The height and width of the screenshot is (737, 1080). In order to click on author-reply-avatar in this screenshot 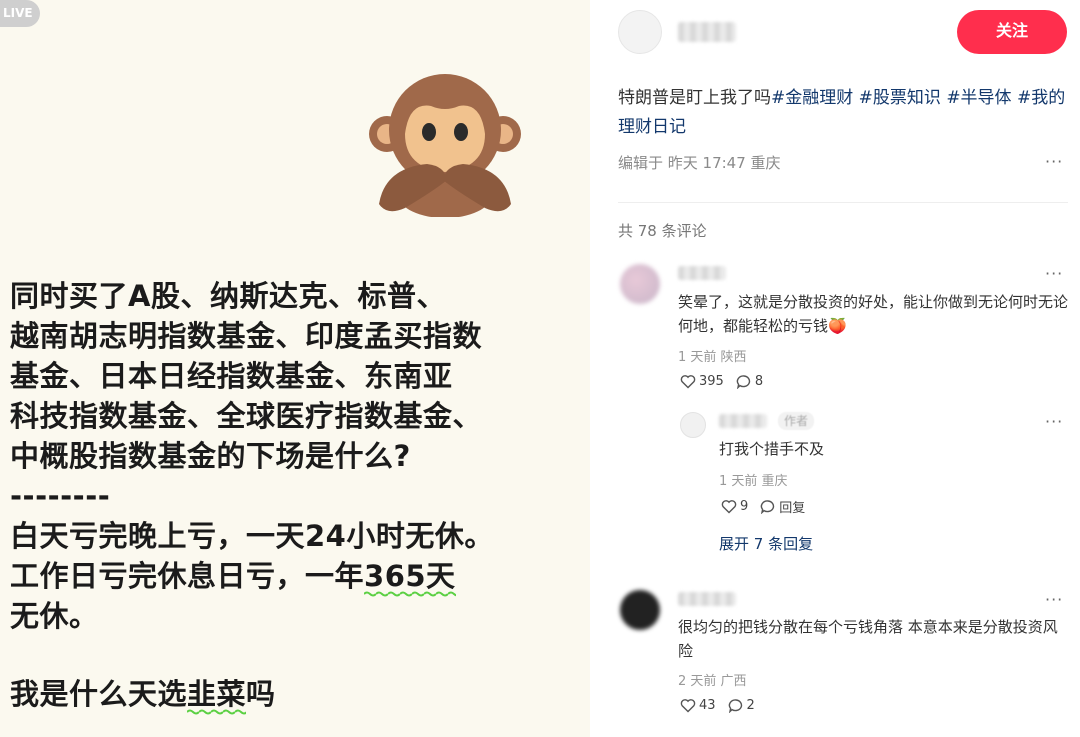, I will do `click(693, 425)`.